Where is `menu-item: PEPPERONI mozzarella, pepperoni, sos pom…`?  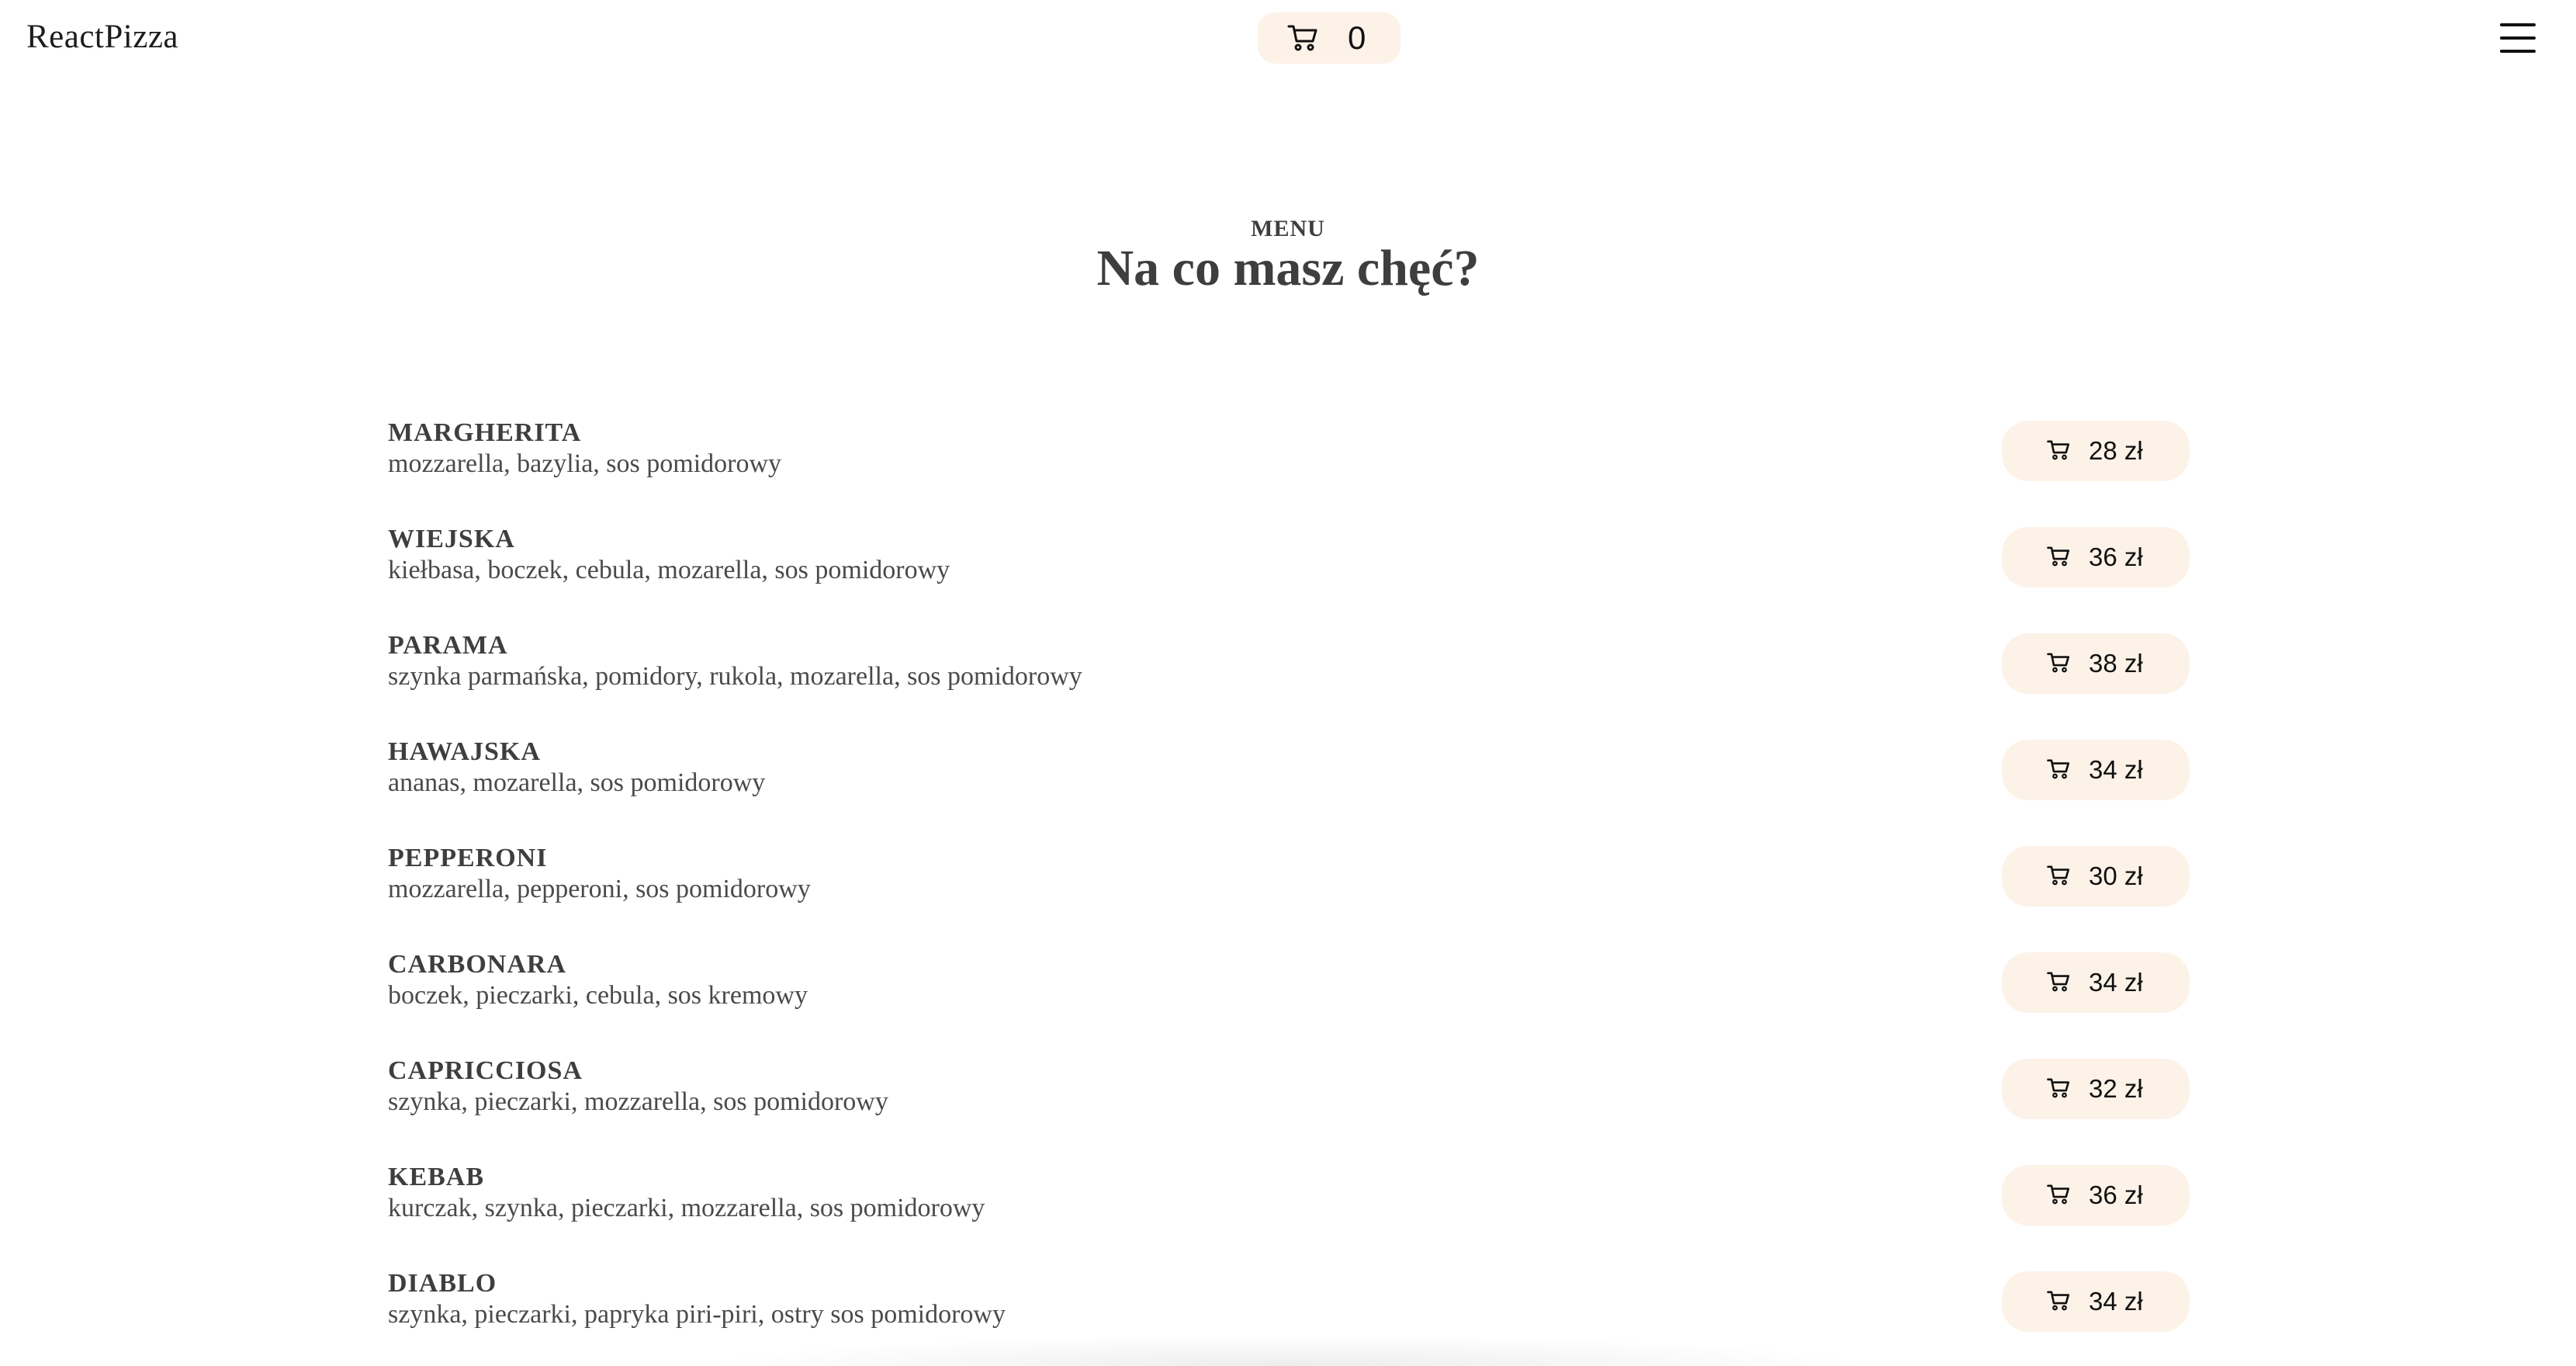
menu-item: PEPPERONI mozzarella, pepperoni, sos pom… is located at coordinates (1292, 894).